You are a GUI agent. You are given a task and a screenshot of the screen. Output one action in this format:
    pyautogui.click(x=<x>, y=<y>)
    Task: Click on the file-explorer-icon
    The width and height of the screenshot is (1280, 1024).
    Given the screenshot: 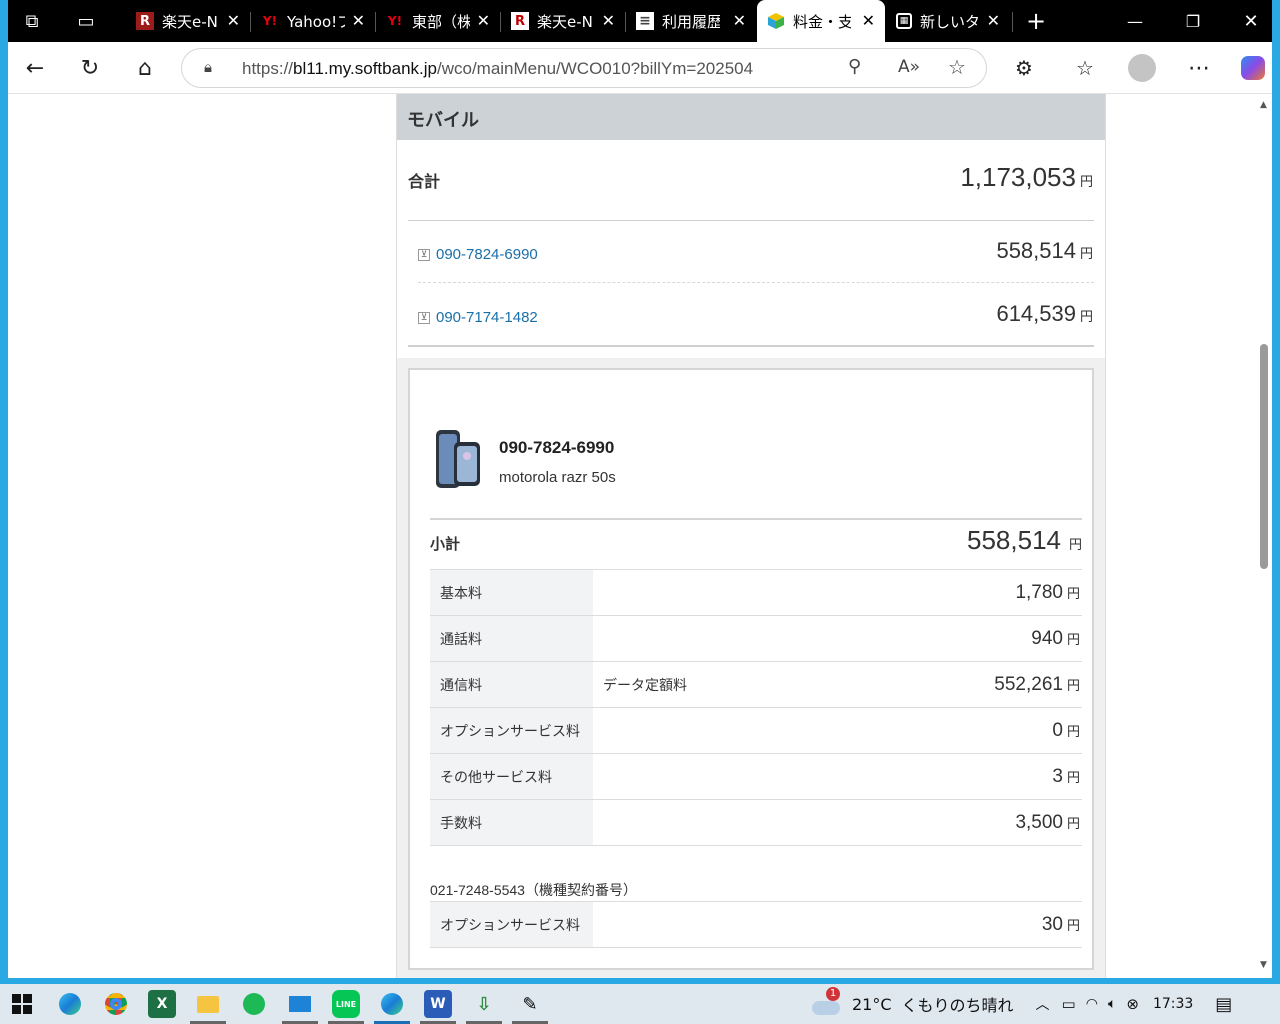 What is the action you would take?
    pyautogui.click(x=208, y=1004)
    